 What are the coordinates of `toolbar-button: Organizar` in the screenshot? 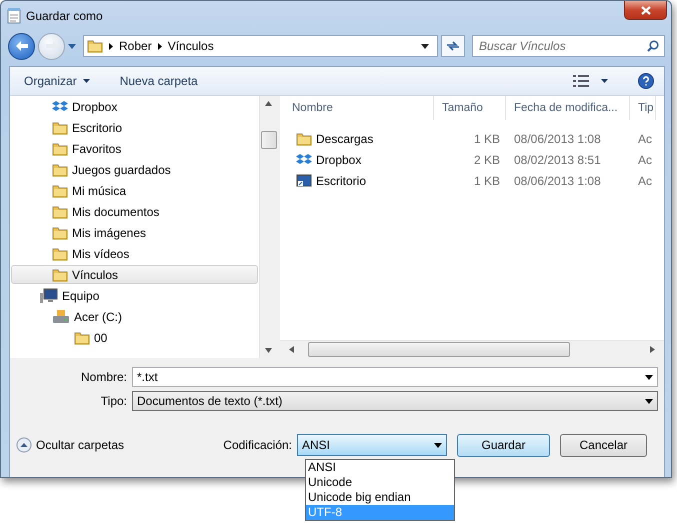 It's located at (57, 81).